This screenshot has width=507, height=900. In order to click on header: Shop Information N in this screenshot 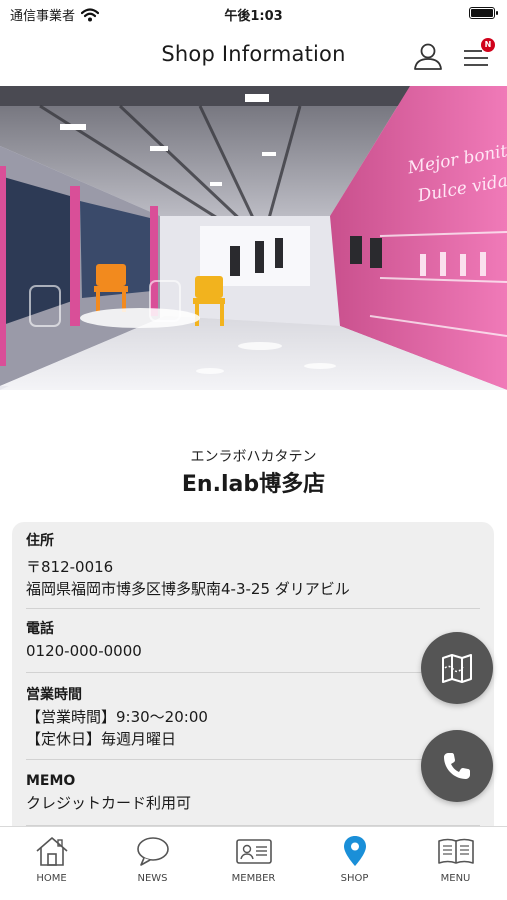, I will do `click(253, 57)`.